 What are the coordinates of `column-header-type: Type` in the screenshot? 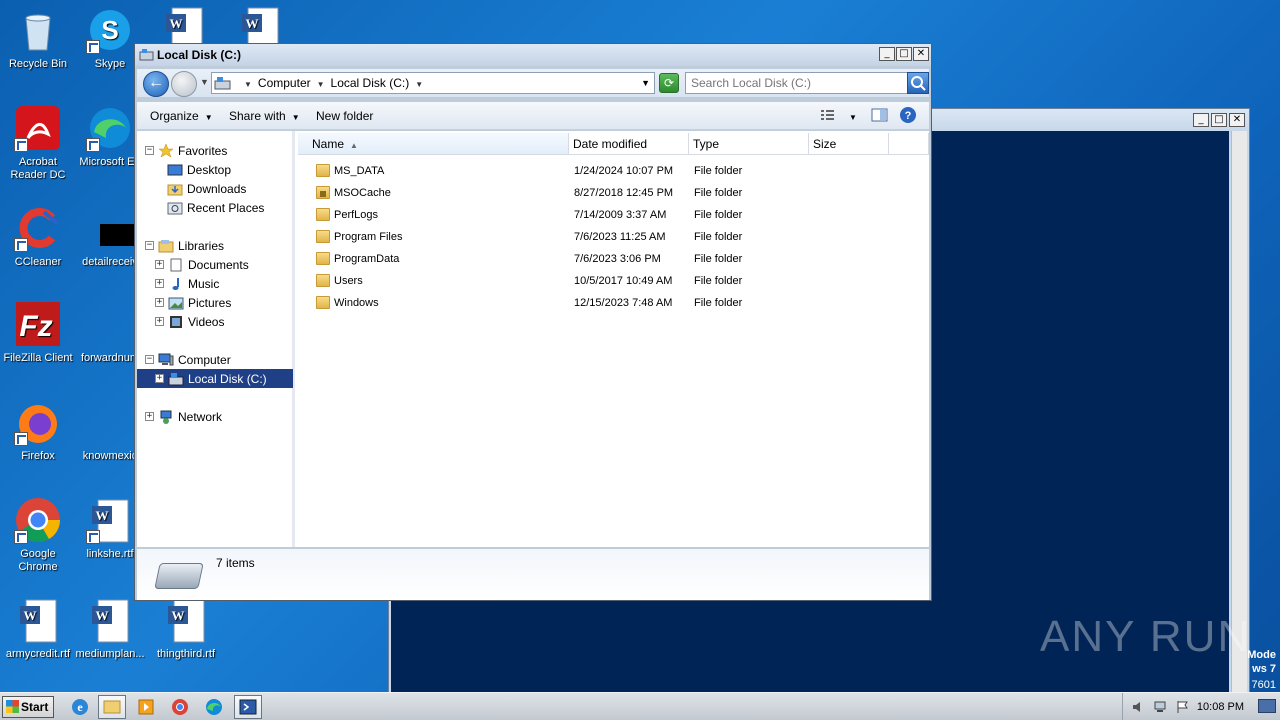 It's located at (749, 144).